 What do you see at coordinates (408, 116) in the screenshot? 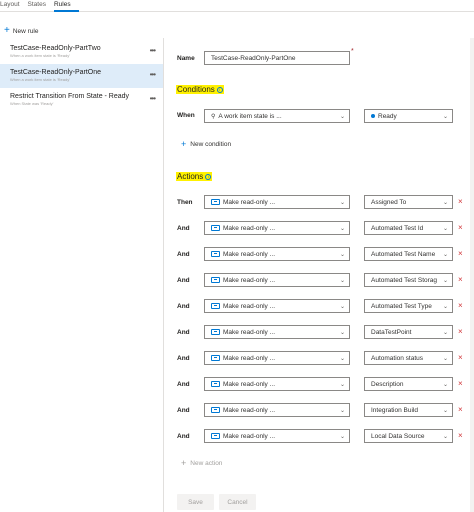
I see `condition-value-dropdown: Ready ⌄` at bounding box center [408, 116].